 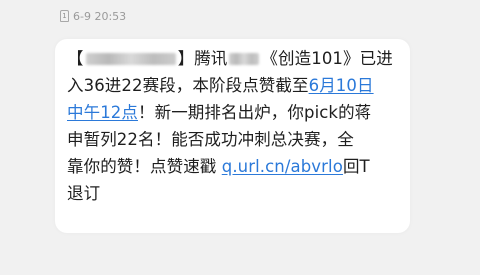 I want to click on line2-text: 入36进22赛段，本阶段点赞截至, so click(x=188, y=85).